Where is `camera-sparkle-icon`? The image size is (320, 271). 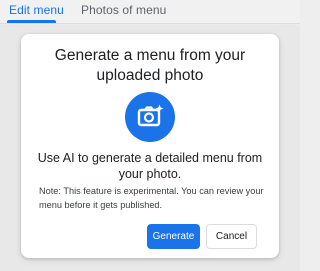
camera-sparkle-icon is located at coordinates (150, 117).